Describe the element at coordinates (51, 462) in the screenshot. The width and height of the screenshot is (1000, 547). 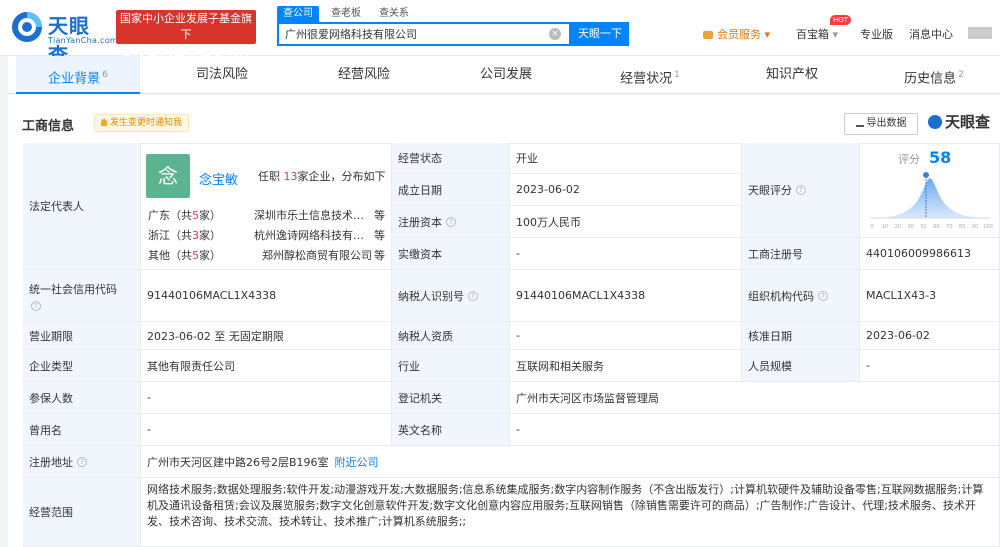
I see `address-label-text: 注册地址` at that location.